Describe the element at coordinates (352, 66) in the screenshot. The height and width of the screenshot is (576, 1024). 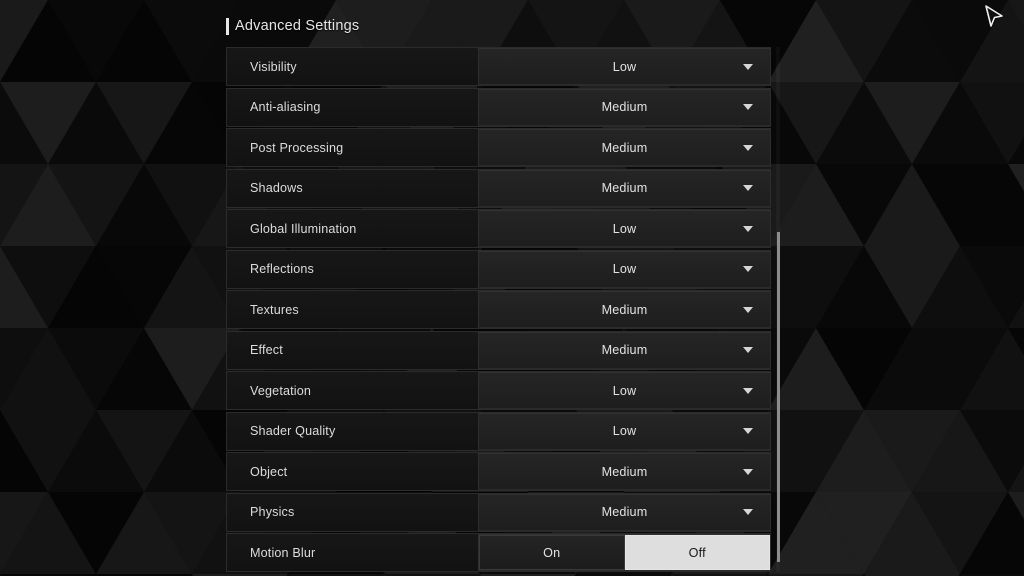
I see `setting-label: Visibility` at that location.